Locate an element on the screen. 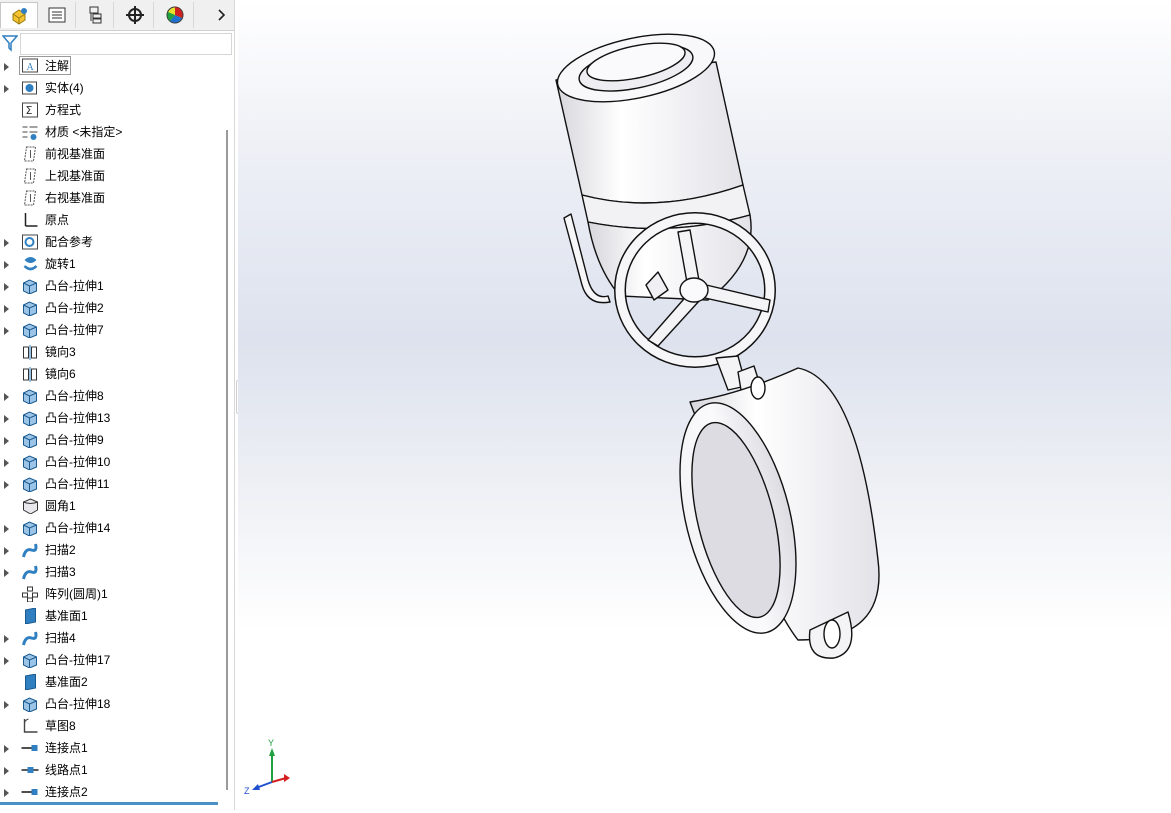 This screenshot has height=813, width=1171. tree-item: 凸台-拉伸7 is located at coordinates (111, 330).